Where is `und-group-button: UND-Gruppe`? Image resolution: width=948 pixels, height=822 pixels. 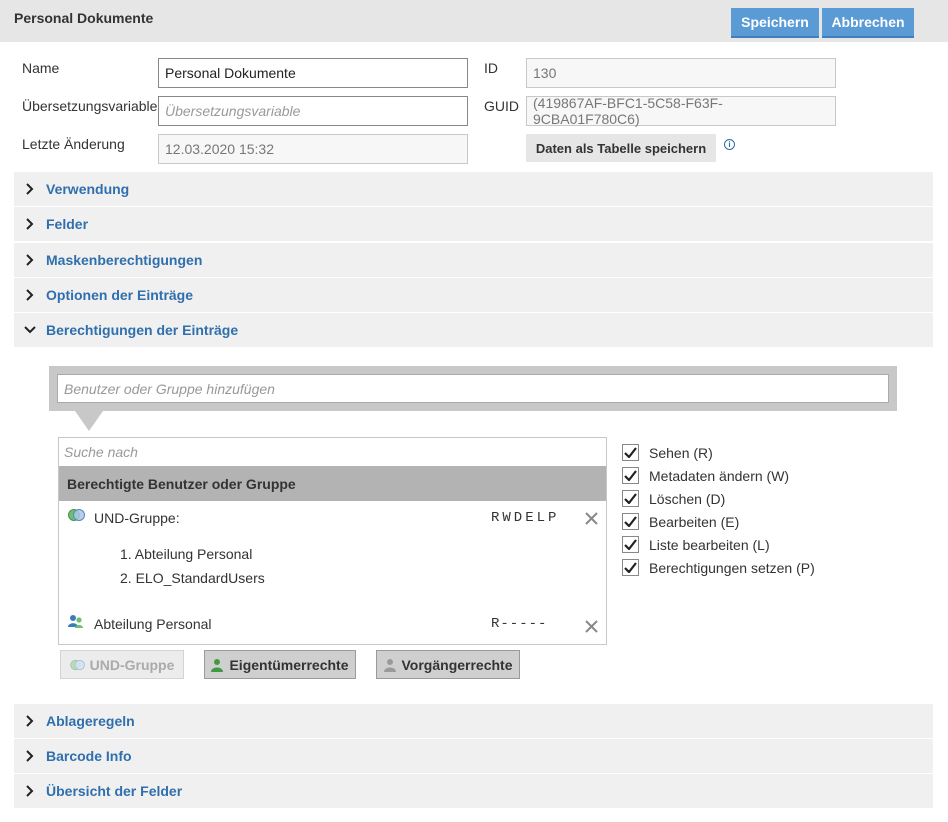
und-group-button: UND-Gruppe is located at coordinates (122, 664).